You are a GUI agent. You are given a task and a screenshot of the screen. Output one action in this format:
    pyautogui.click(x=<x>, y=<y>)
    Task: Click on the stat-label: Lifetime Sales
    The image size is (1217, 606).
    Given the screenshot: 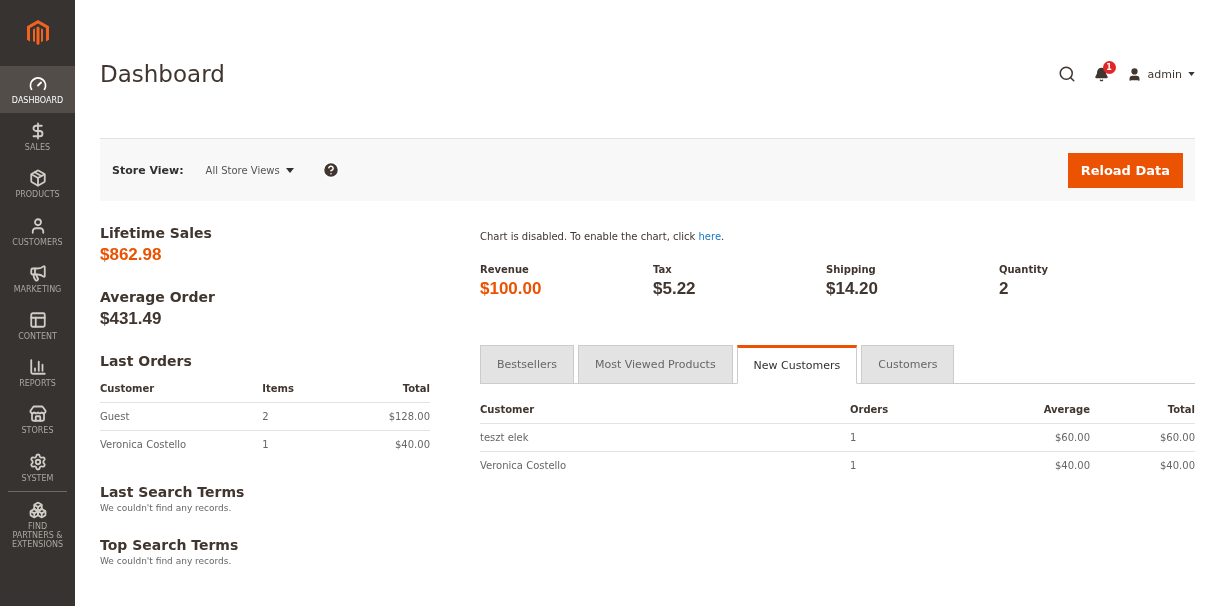 What is the action you would take?
    pyautogui.click(x=156, y=233)
    